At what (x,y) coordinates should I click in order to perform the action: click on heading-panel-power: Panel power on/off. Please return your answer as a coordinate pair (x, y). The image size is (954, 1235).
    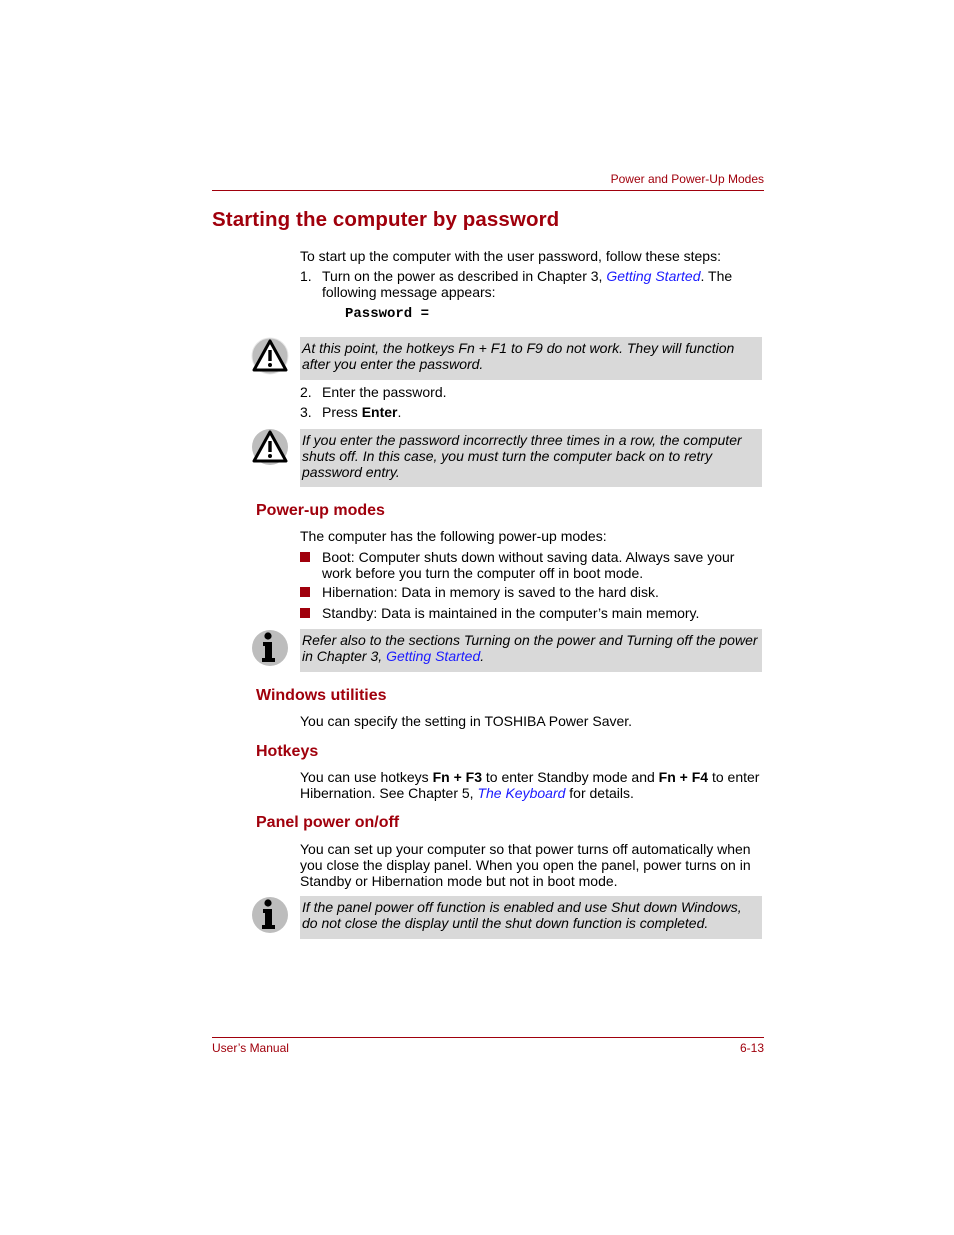
    Looking at the image, I should click on (328, 822).